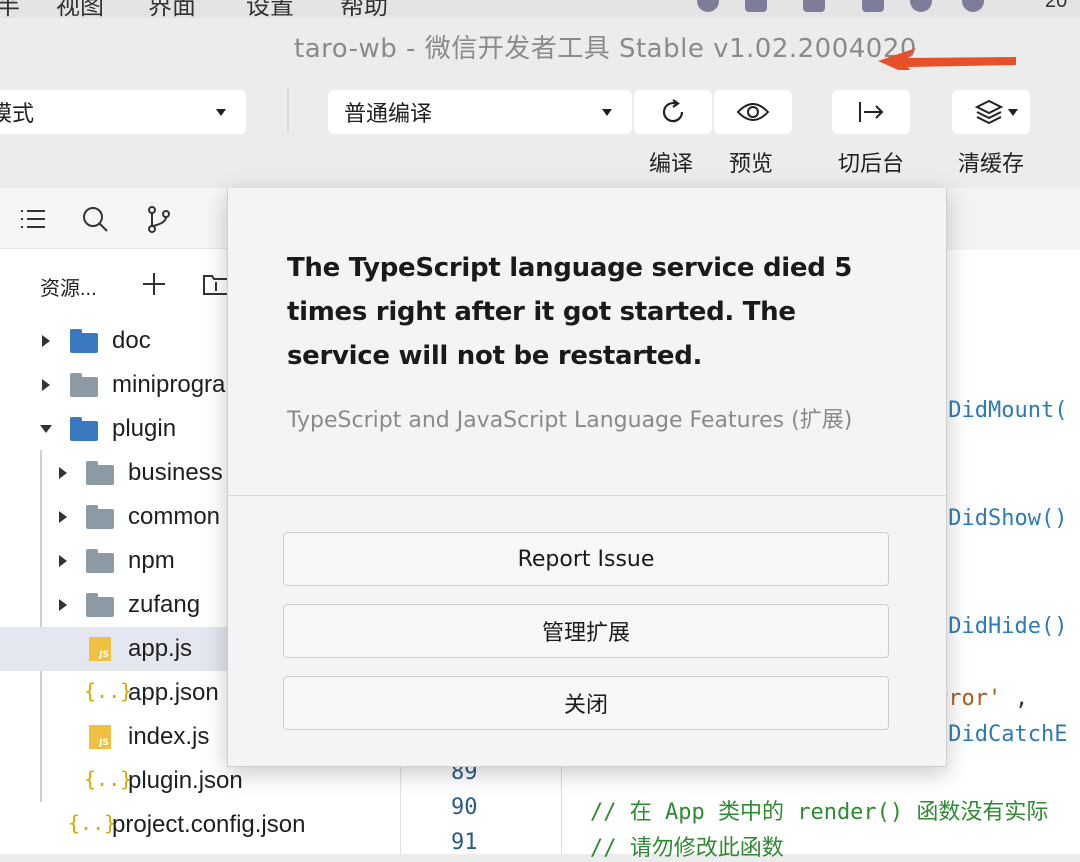 This screenshot has height=862, width=1080. Describe the element at coordinates (172, 9) in the screenshot. I see `menu-item-interface: 界面` at that location.